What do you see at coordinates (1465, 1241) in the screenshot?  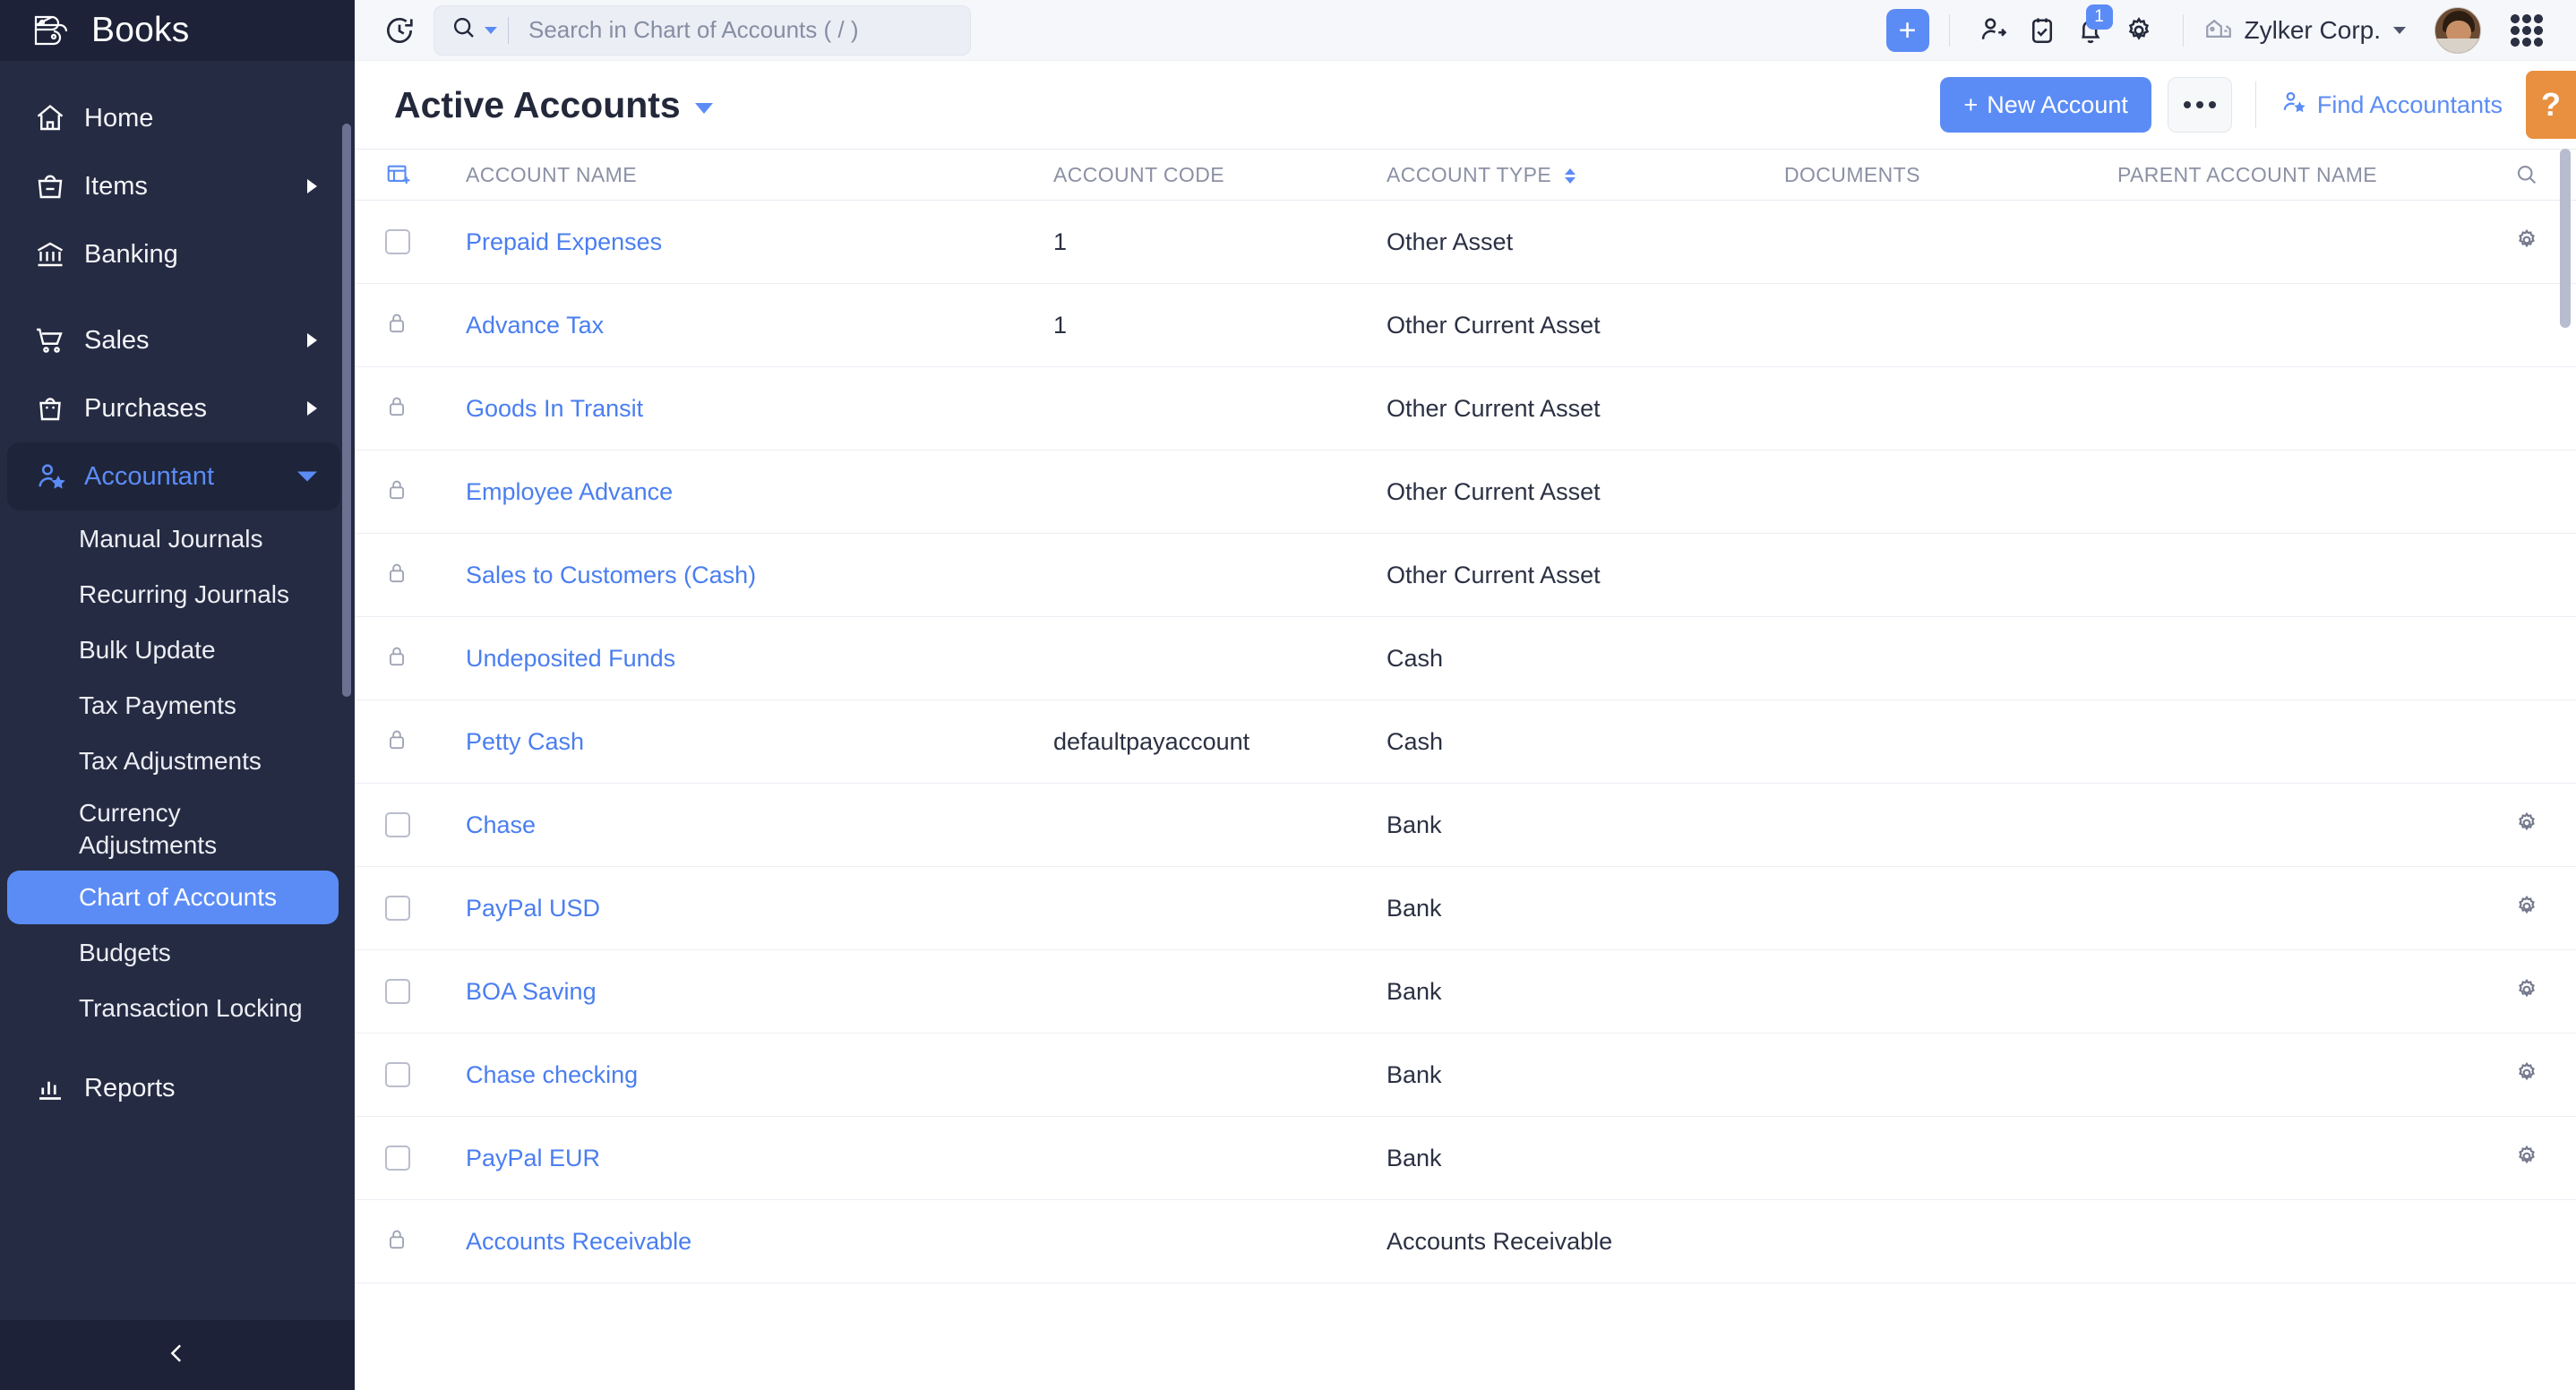 I see `table-row: Accounts Receivable Accounts Receivable` at bounding box center [1465, 1241].